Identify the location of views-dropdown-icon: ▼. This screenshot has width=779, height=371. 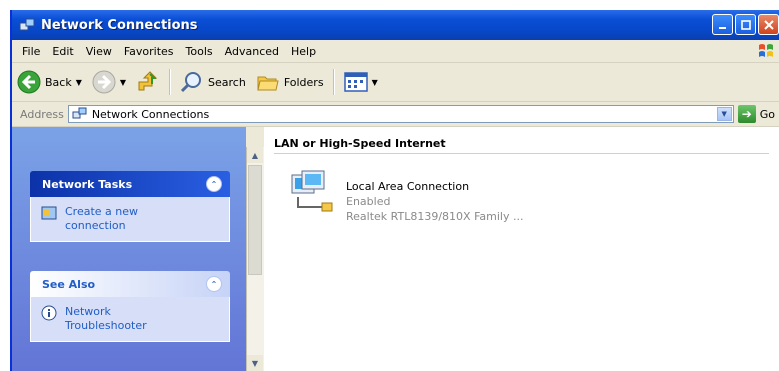
(375, 82).